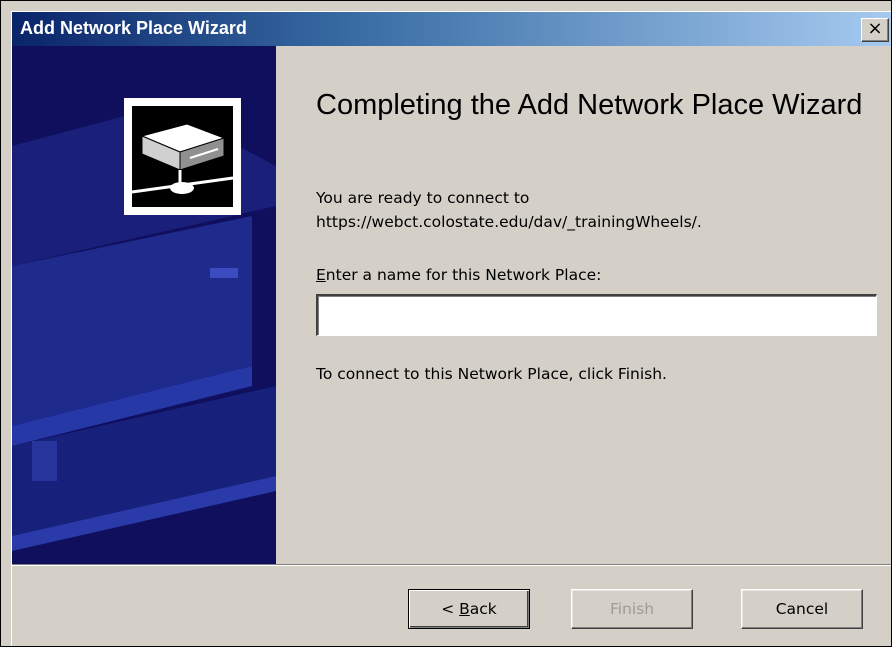 The height and width of the screenshot is (647, 892). I want to click on window-title: Add Network Place Wizard, so click(133, 28).